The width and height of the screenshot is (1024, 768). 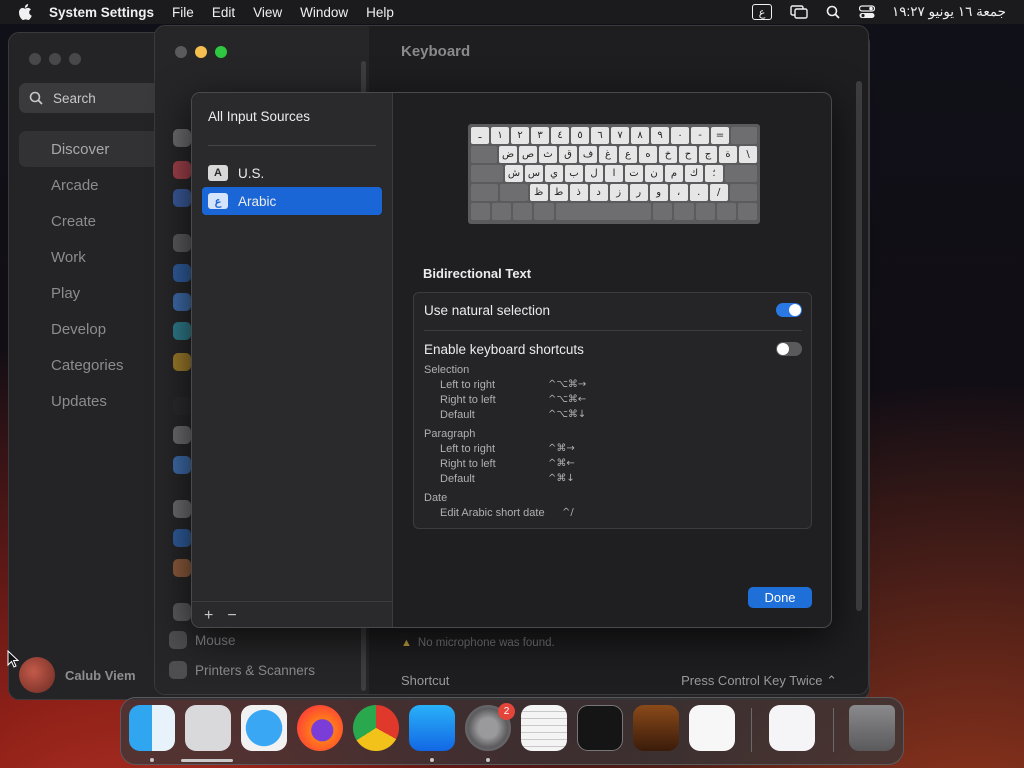 What do you see at coordinates (674, 173) in the screenshot?
I see `keyboard-key: م` at bounding box center [674, 173].